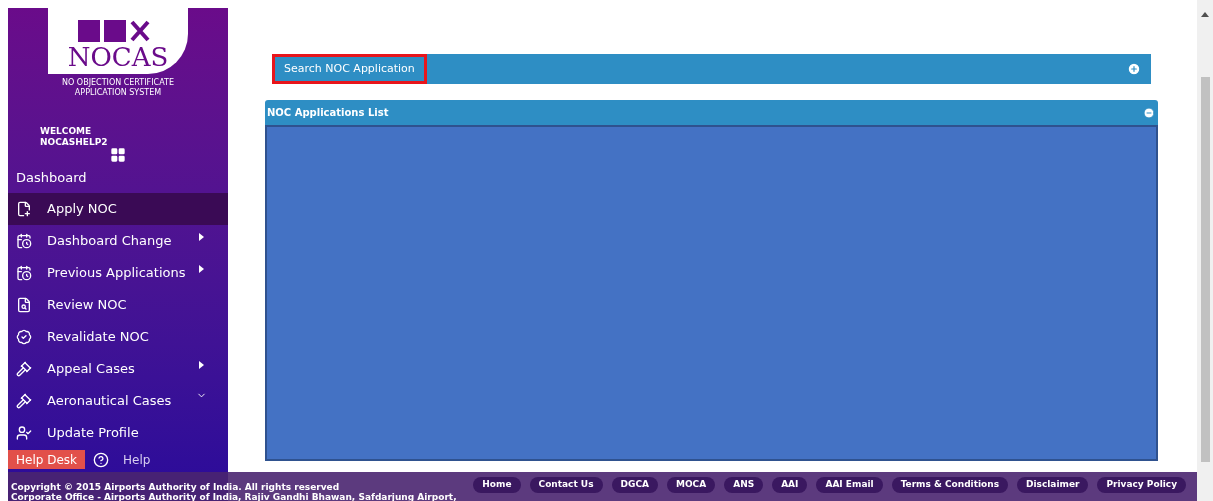 The height and width of the screenshot is (501, 1213). Describe the element at coordinates (118, 88) in the screenshot. I see `logo-subtitle: NO OBJECTION CERTIFICATE APPLICATION SYSTEM` at that location.